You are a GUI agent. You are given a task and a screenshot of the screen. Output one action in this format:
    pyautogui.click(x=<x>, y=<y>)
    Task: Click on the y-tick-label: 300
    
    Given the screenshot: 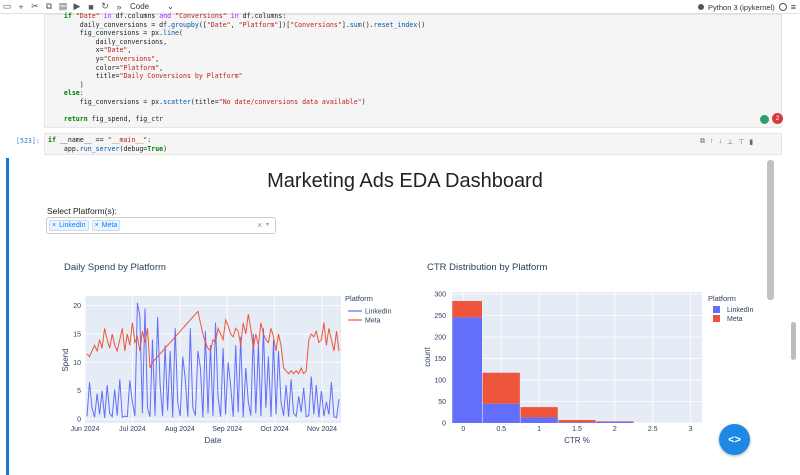 What is the action you would take?
    pyautogui.click(x=440, y=295)
    